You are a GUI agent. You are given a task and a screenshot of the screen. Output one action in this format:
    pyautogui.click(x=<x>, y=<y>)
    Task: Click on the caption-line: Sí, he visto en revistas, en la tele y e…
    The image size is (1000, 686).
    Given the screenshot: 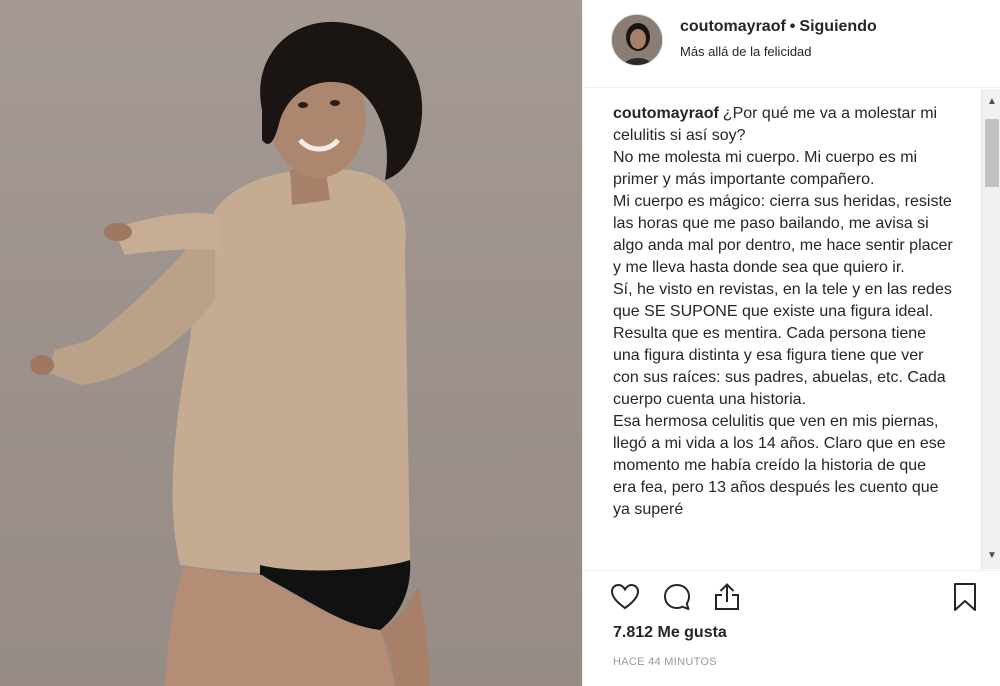 What is the action you would take?
    pyautogui.click(x=782, y=344)
    